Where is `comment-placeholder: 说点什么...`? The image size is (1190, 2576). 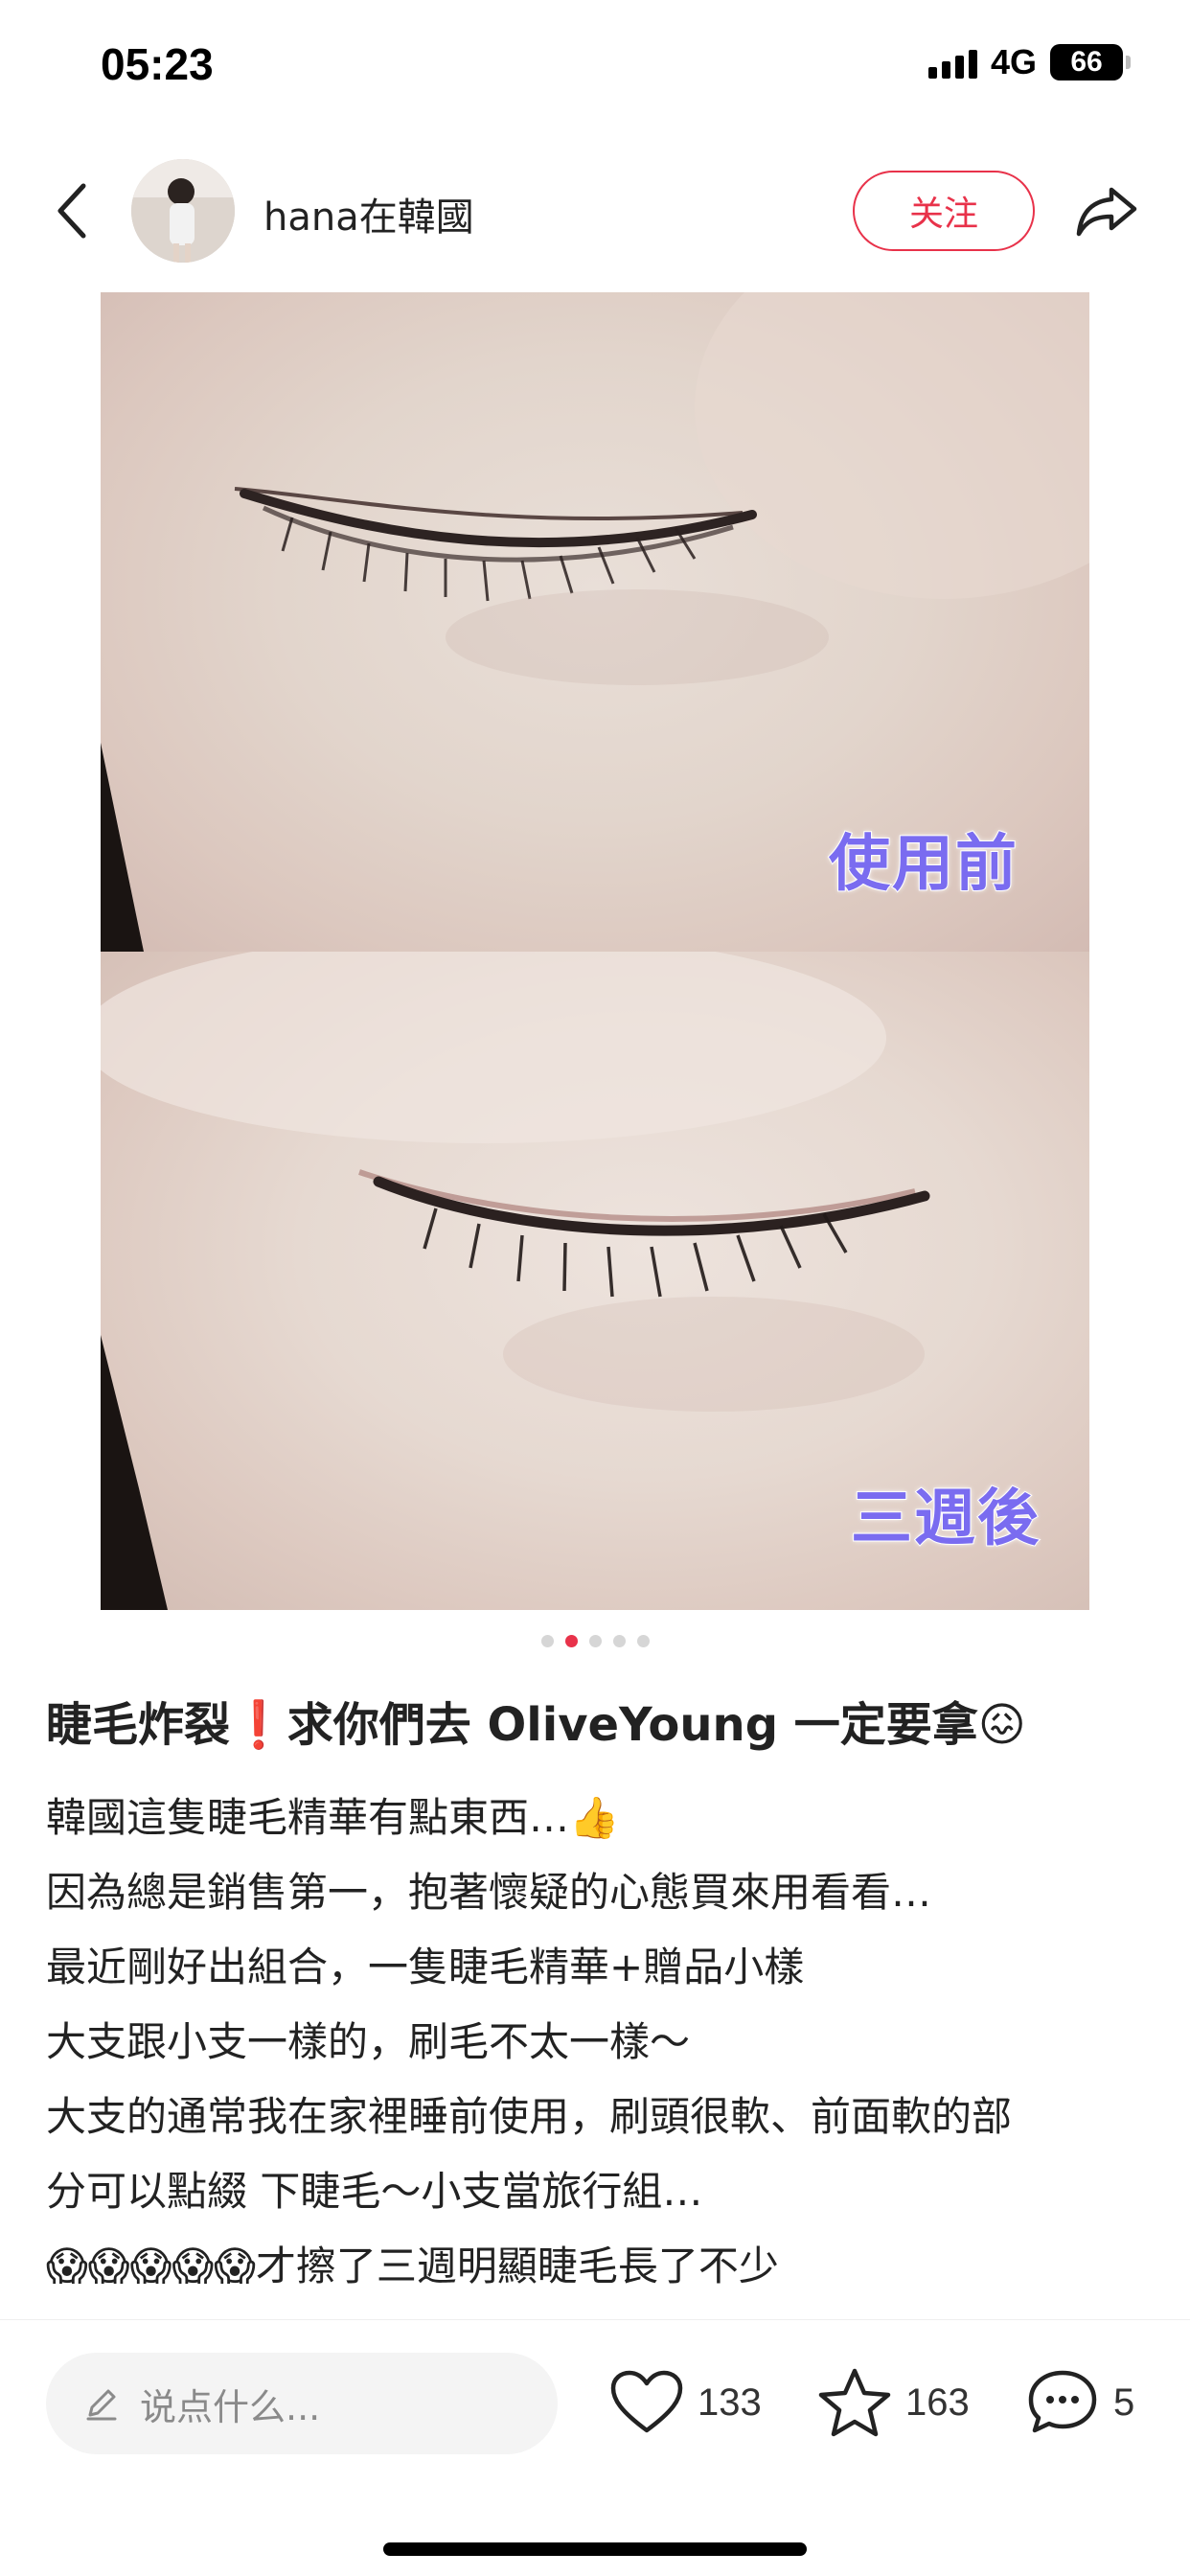 comment-placeholder: 说点什么... is located at coordinates (230, 2406).